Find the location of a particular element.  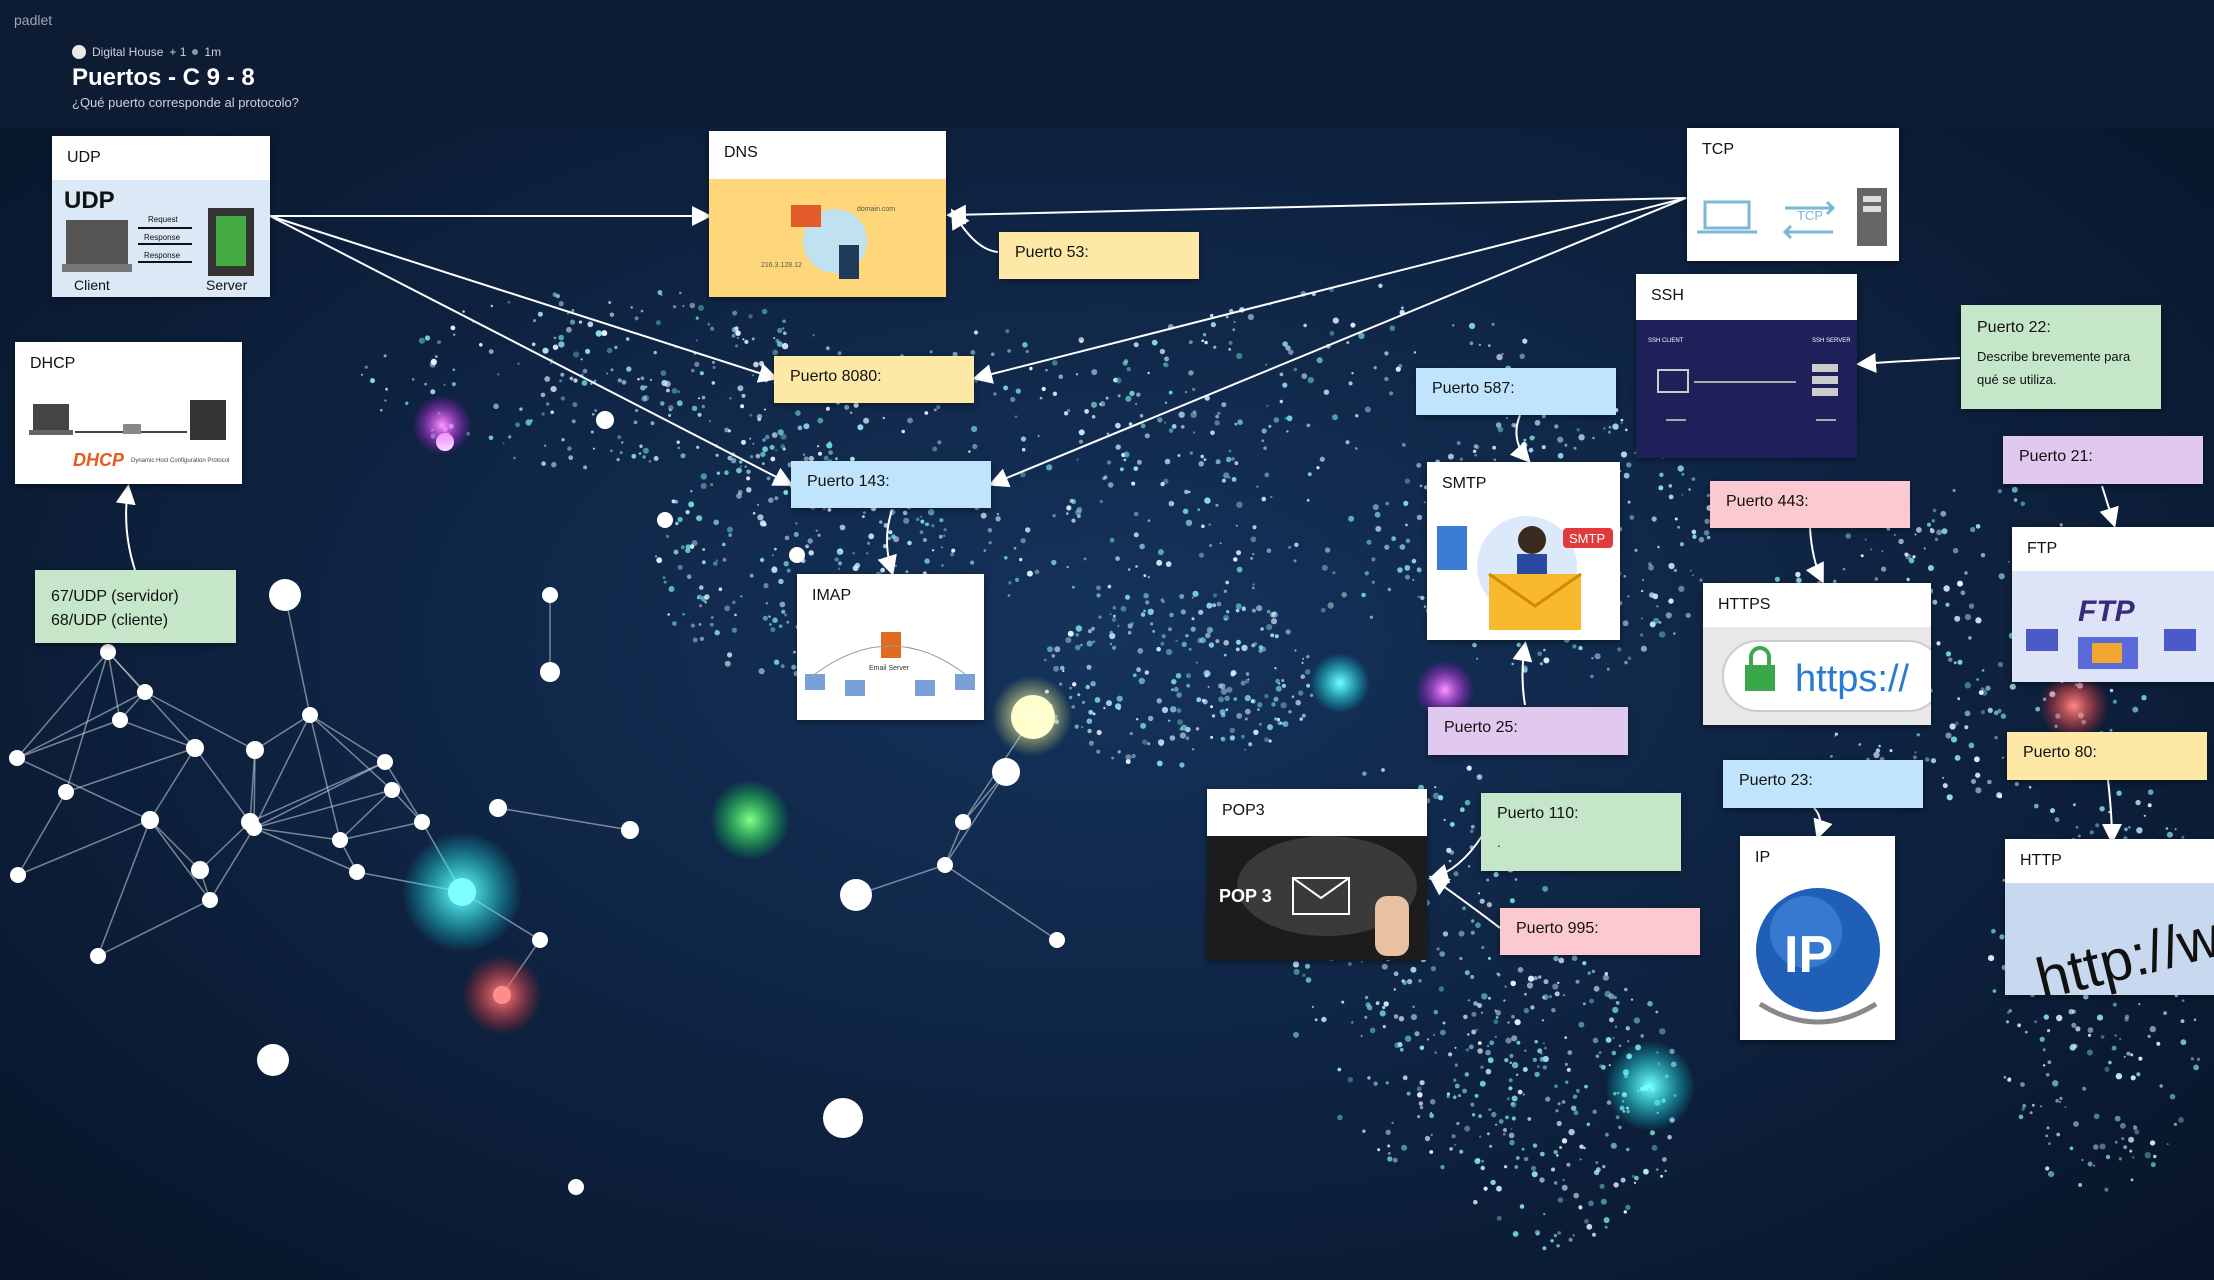

card-imap: IMAP Email Server is located at coordinates (890, 647).